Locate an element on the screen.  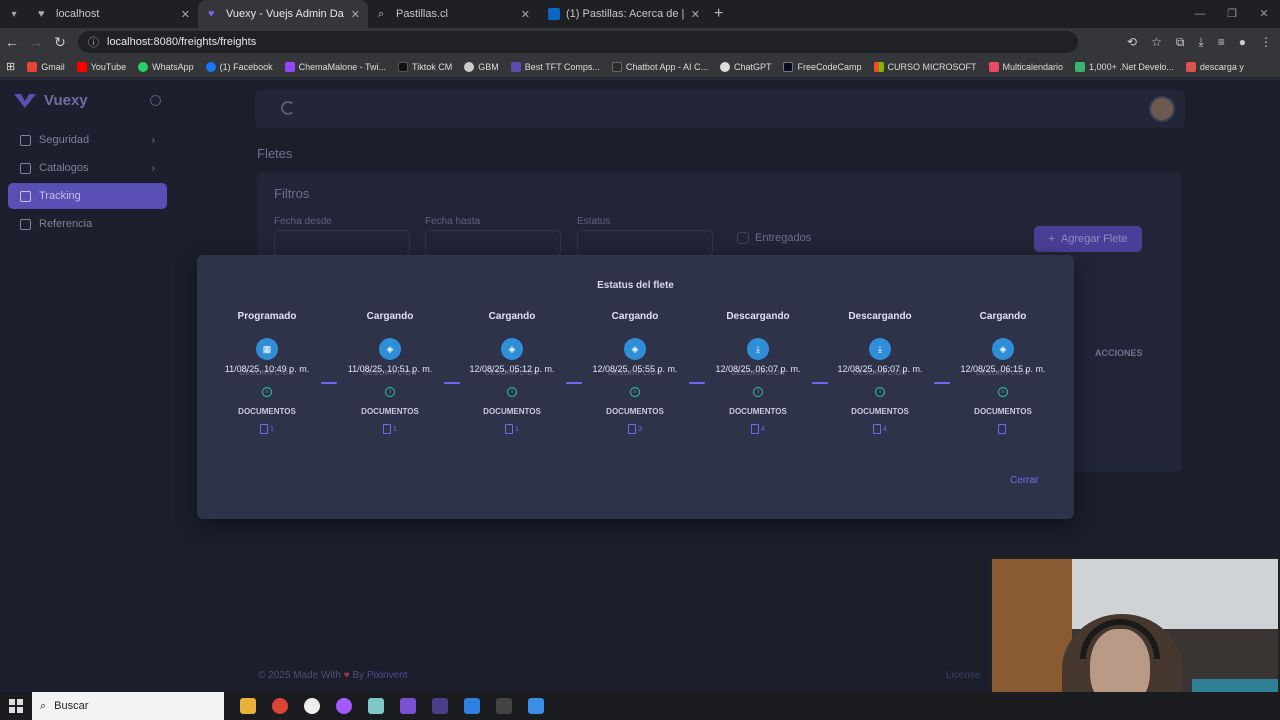
documents-count: 1 is located at coordinates (395, 429).